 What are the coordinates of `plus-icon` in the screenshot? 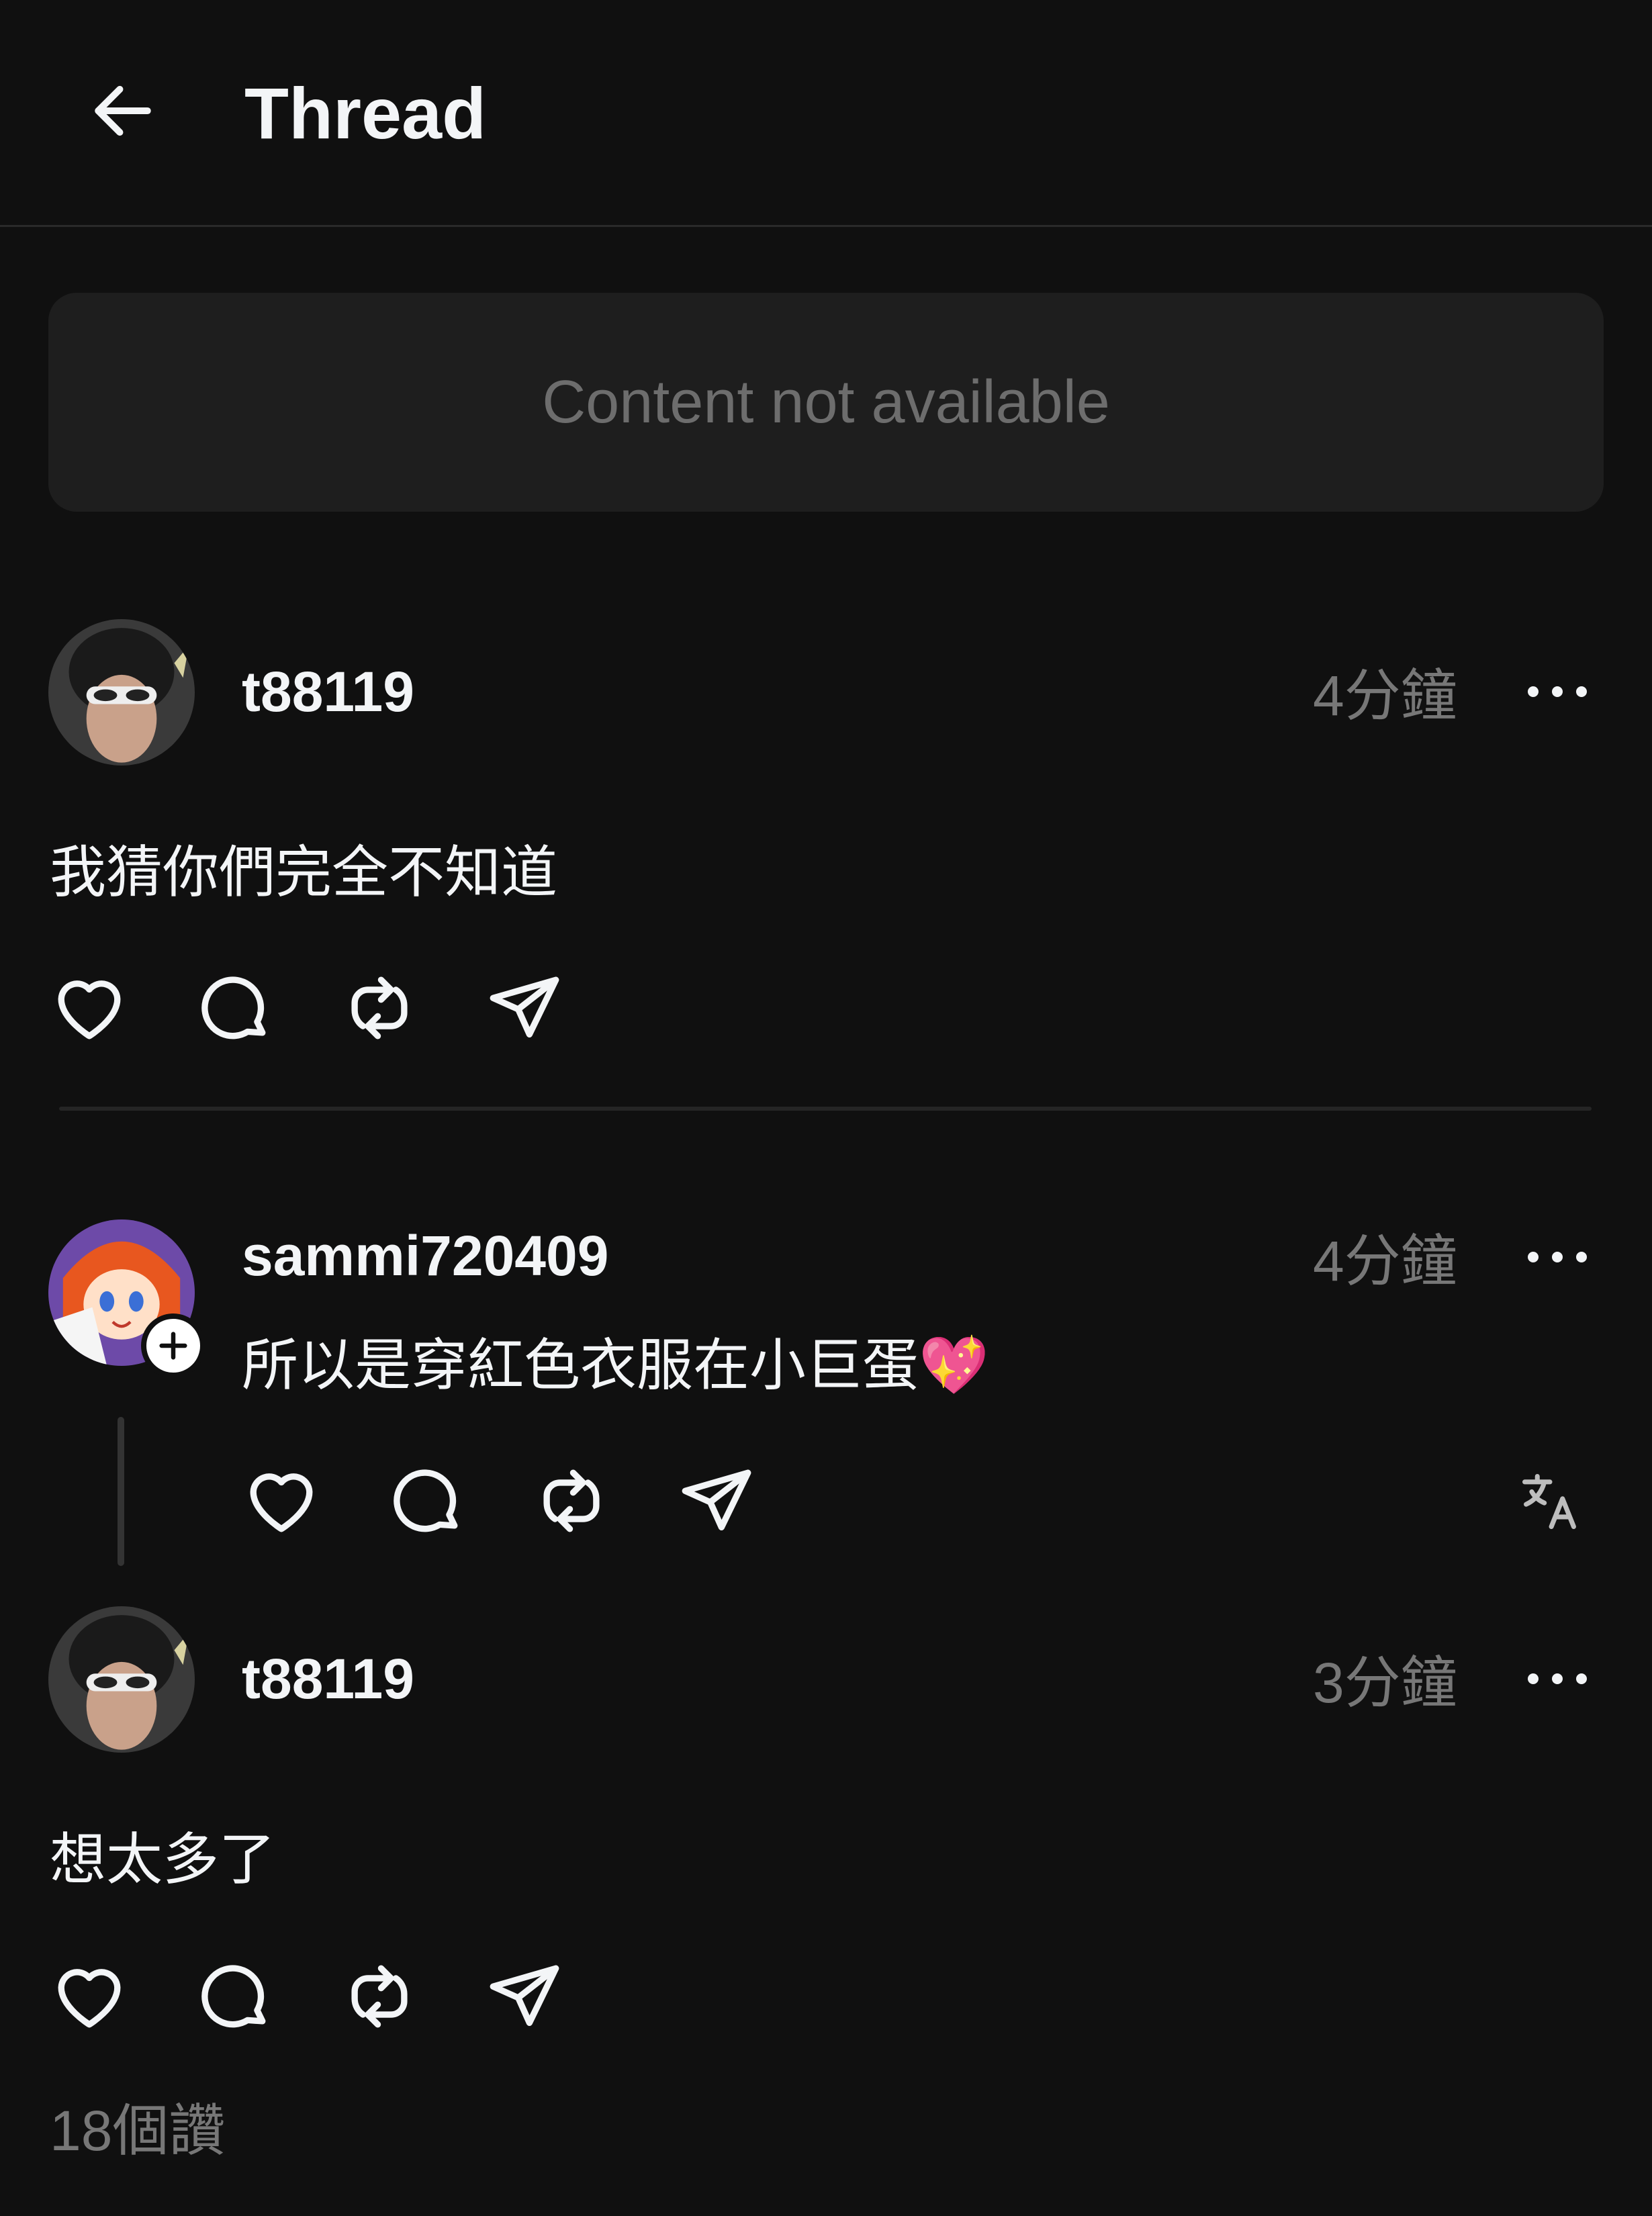 It's located at (173, 1346).